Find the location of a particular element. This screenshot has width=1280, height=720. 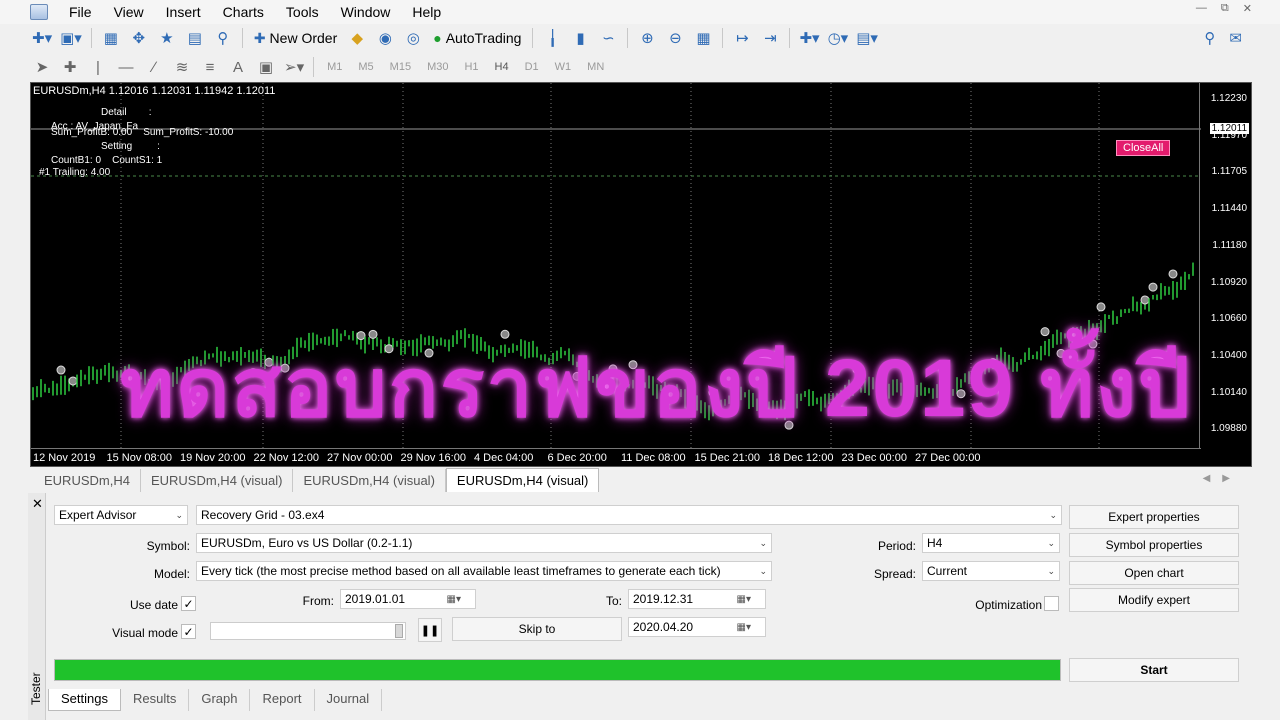

cursor-icon: ➤ is located at coordinates (42, 67).